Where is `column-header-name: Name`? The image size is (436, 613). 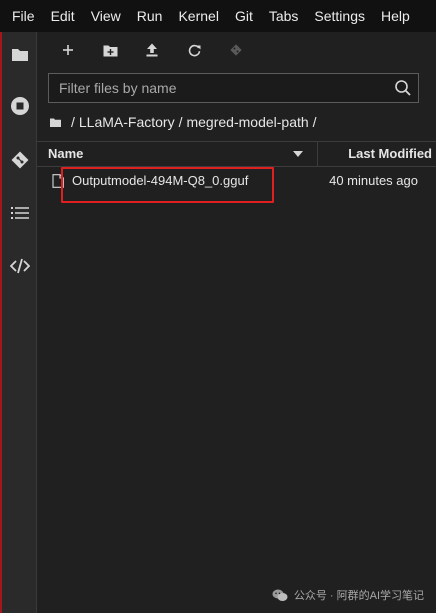 column-header-name: Name is located at coordinates (177, 154).